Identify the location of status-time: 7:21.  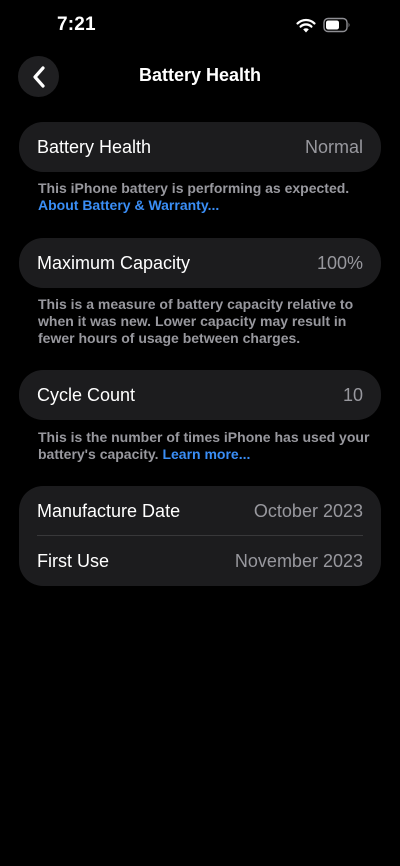
(76, 24).